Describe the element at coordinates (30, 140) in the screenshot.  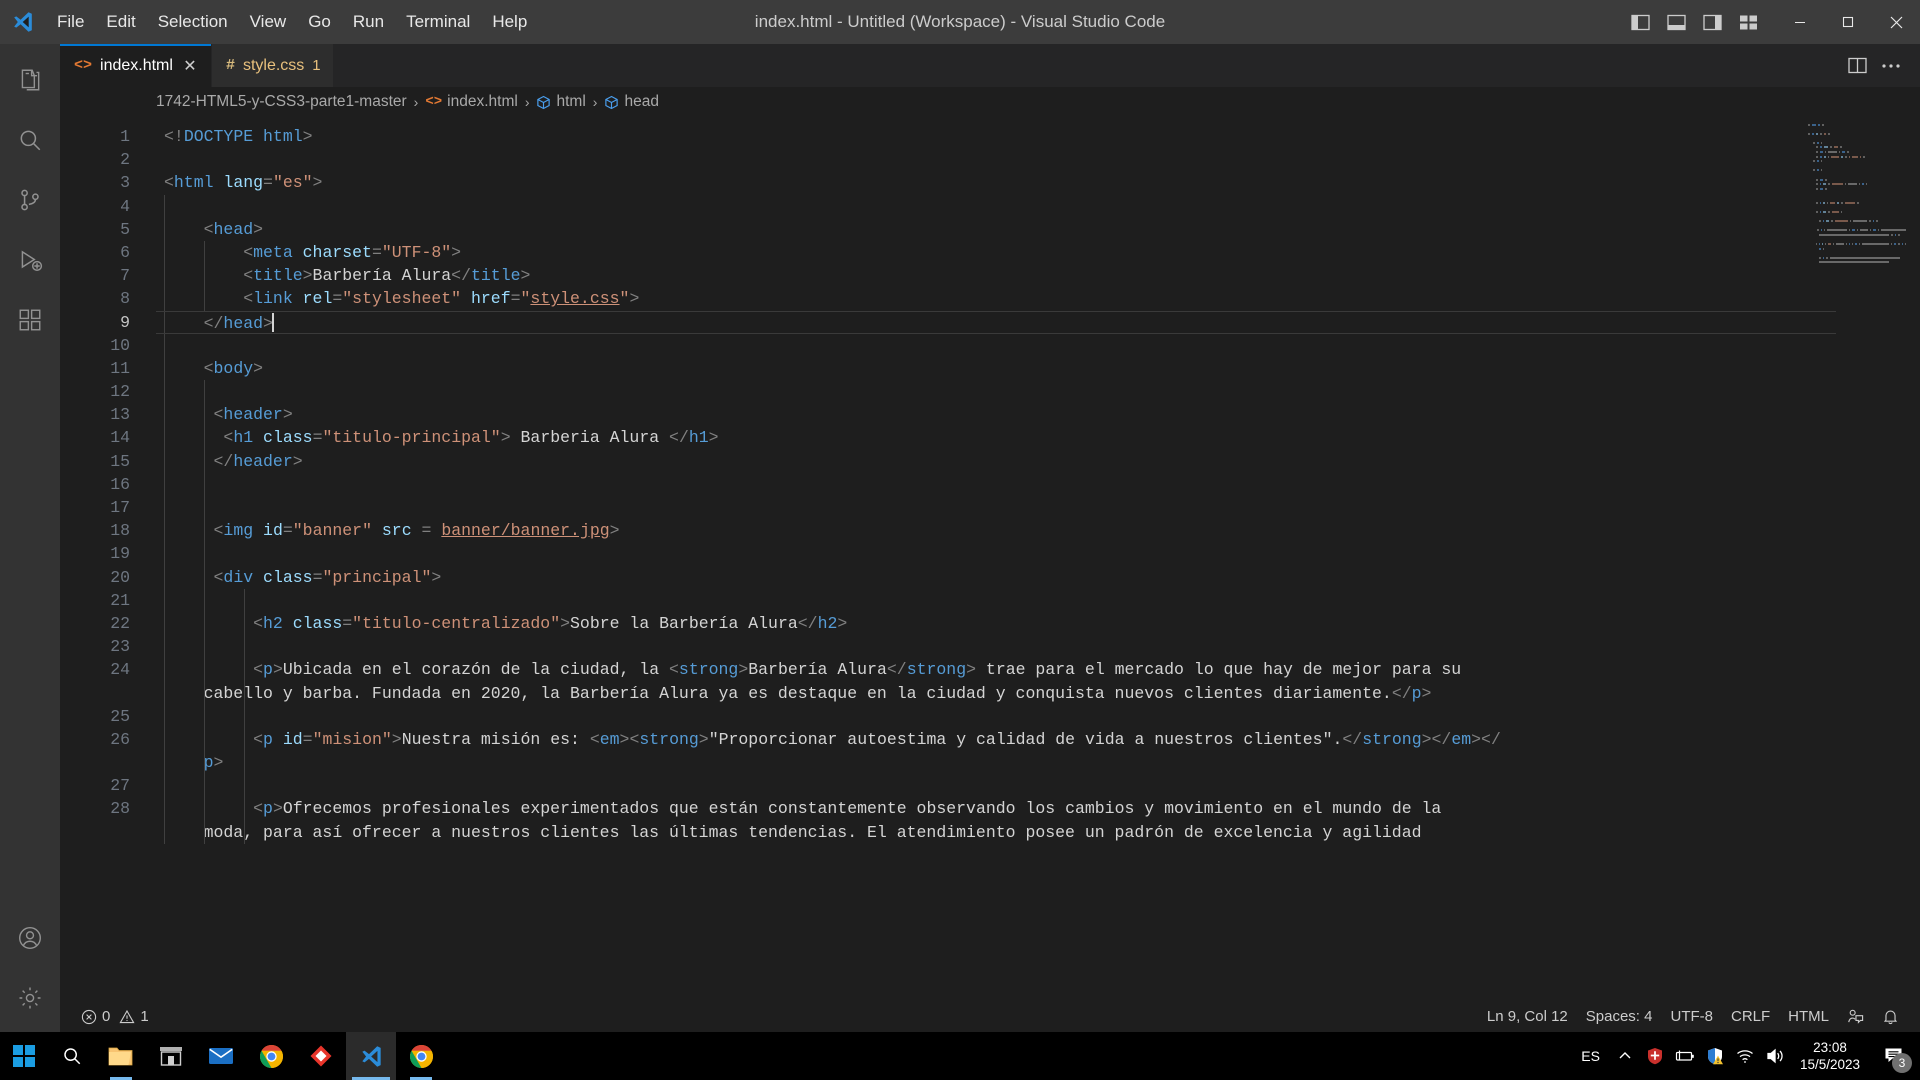
I see `activity-search` at that location.